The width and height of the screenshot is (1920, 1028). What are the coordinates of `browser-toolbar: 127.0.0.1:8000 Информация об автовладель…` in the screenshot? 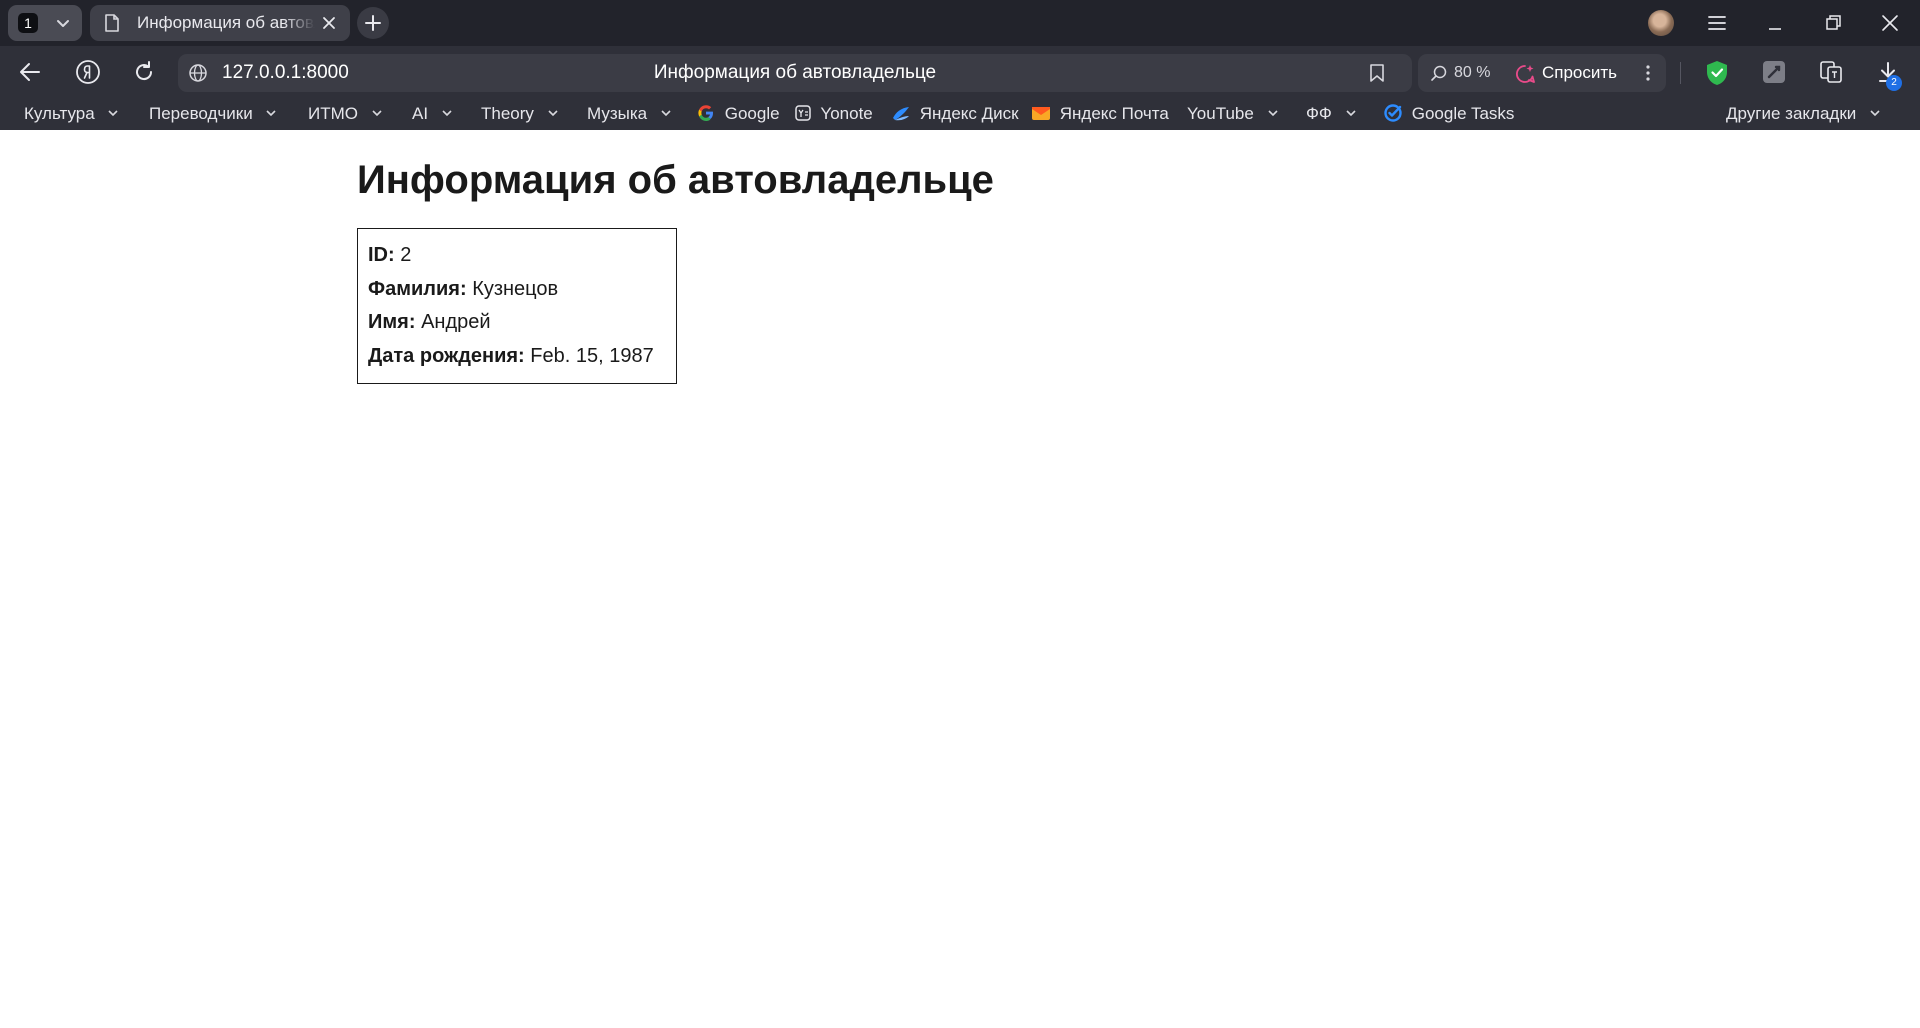 It's located at (960, 72).